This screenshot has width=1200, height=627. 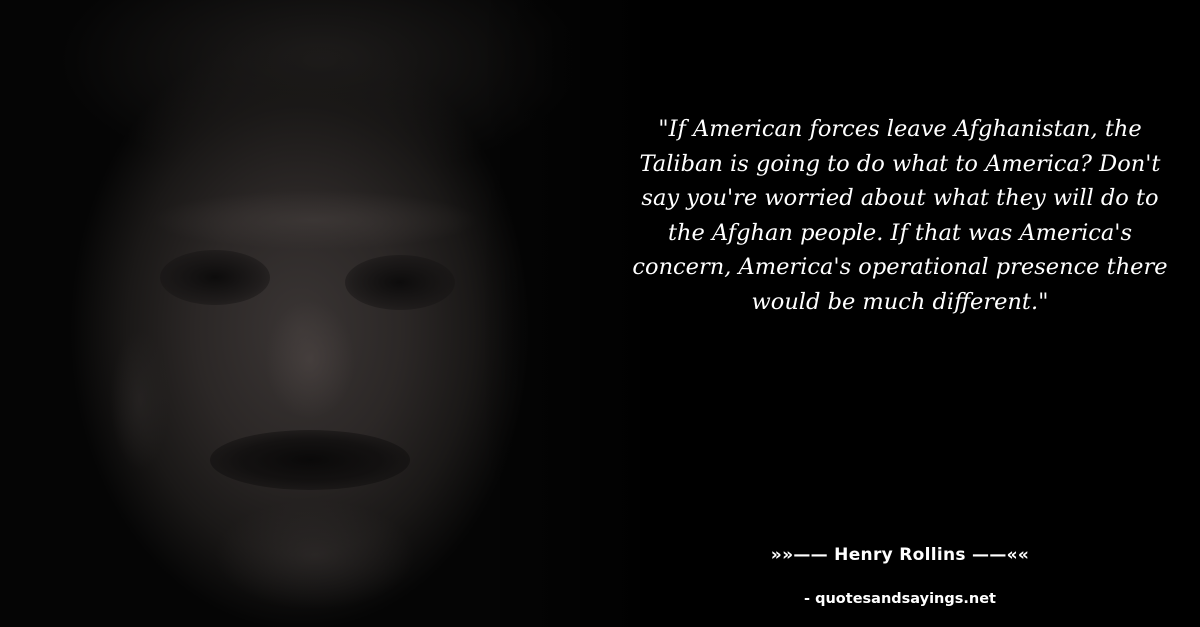 What do you see at coordinates (140, 400) in the screenshot?
I see `portrait-ear` at bounding box center [140, 400].